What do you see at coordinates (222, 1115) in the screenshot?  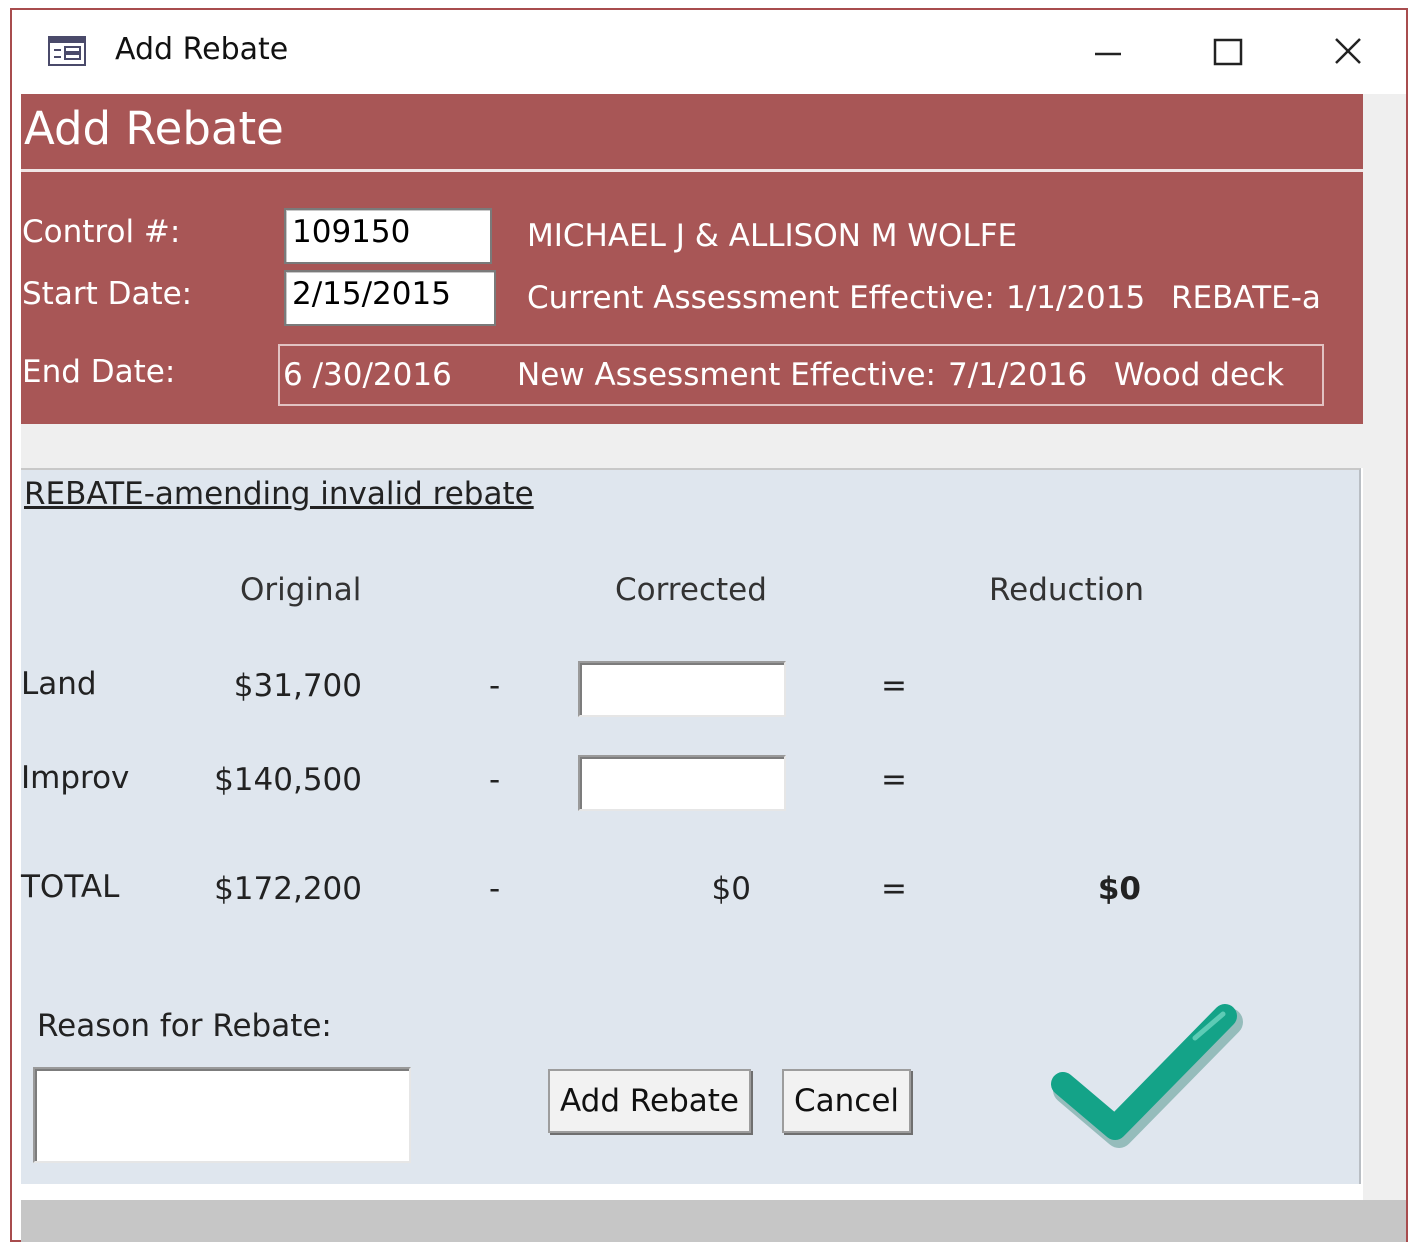 I see `reason-input` at bounding box center [222, 1115].